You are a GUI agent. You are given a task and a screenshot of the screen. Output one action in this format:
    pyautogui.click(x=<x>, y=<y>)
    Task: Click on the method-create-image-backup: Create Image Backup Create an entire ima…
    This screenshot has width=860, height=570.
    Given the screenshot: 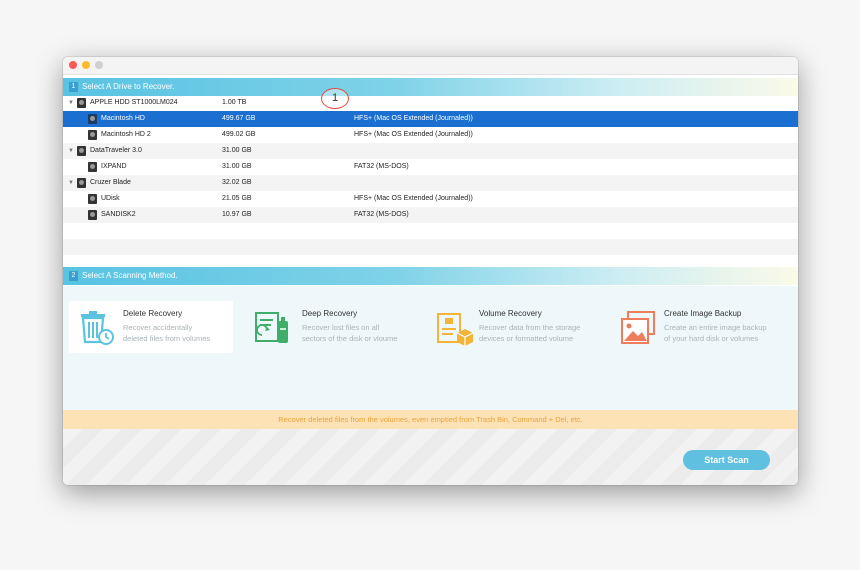 What is the action you would take?
    pyautogui.click(x=705, y=327)
    